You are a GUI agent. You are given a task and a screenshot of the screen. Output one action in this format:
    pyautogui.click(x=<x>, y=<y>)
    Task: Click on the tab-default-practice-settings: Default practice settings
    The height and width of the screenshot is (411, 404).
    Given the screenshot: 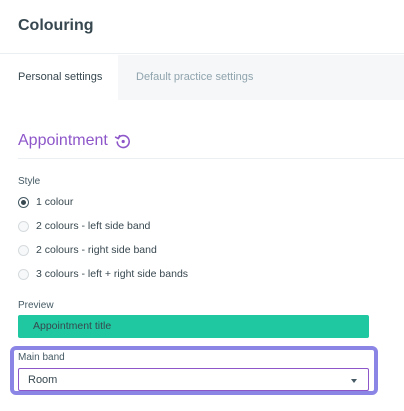 What is the action you would take?
    pyautogui.click(x=261, y=77)
    